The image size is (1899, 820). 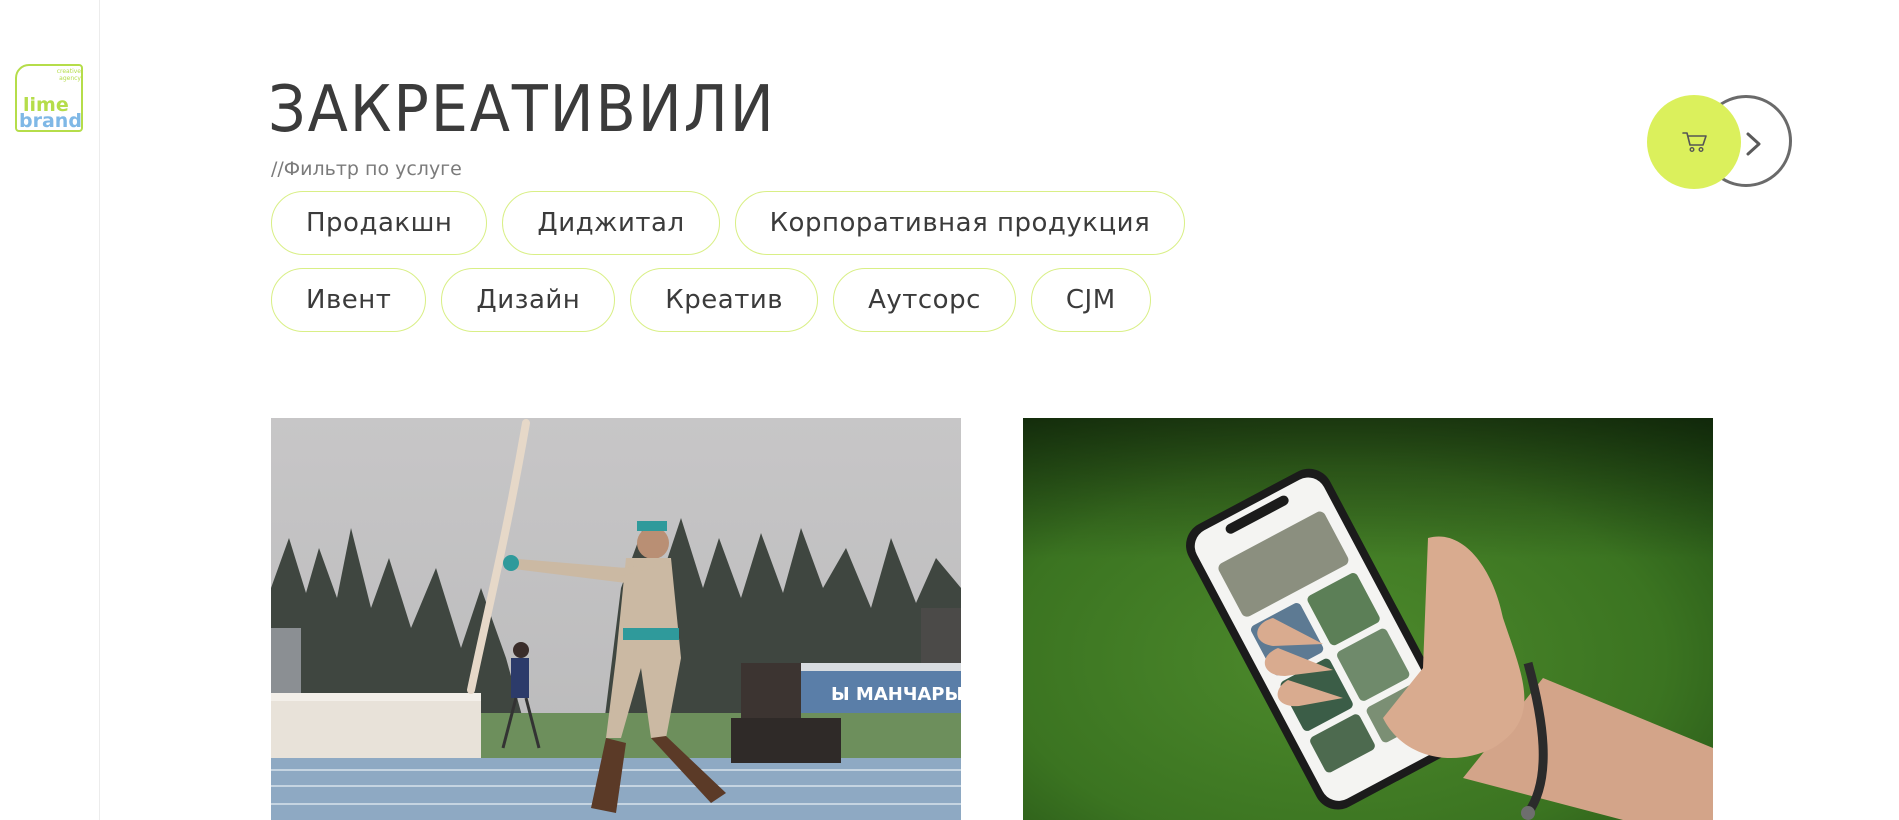 What do you see at coordinates (379, 223) in the screenshot?
I see `filter-chip-production: Продакшн` at bounding box center [379, 223].